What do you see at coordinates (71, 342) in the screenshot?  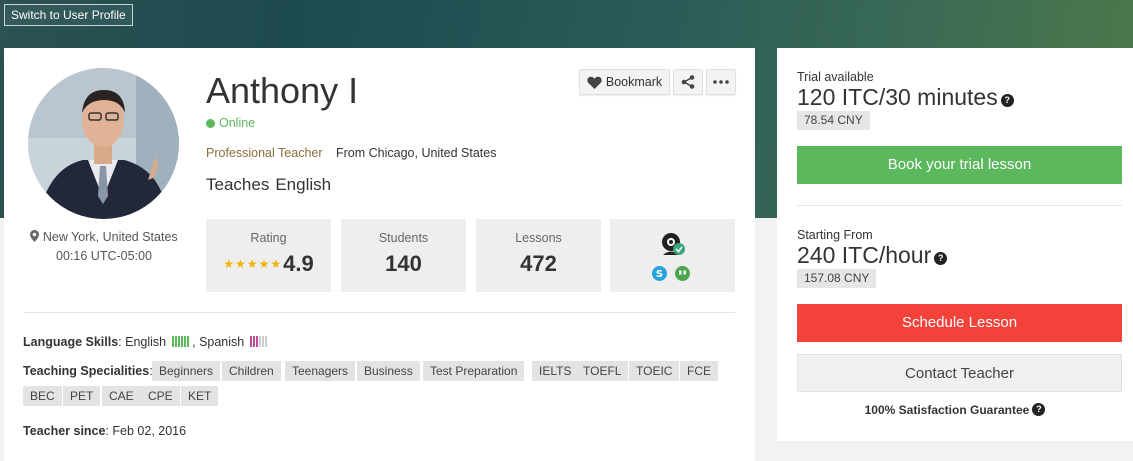 I see `language-skills-label: Language Skills` at bounding box center [71, 342].